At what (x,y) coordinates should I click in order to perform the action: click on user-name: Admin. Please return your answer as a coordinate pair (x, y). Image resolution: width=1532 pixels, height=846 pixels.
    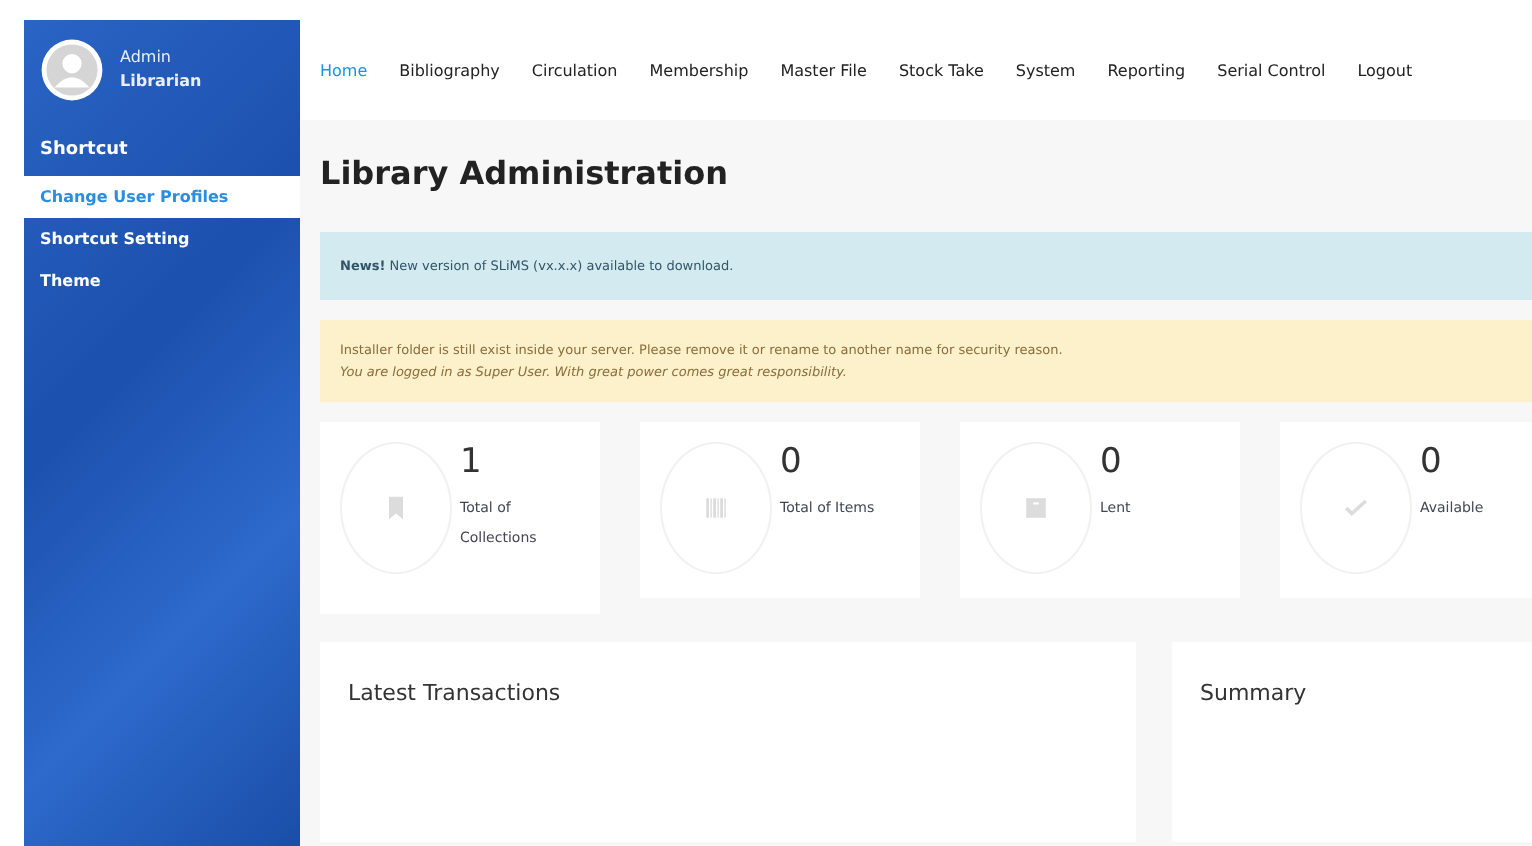
    Looking at the image, I should click on (146, 58).